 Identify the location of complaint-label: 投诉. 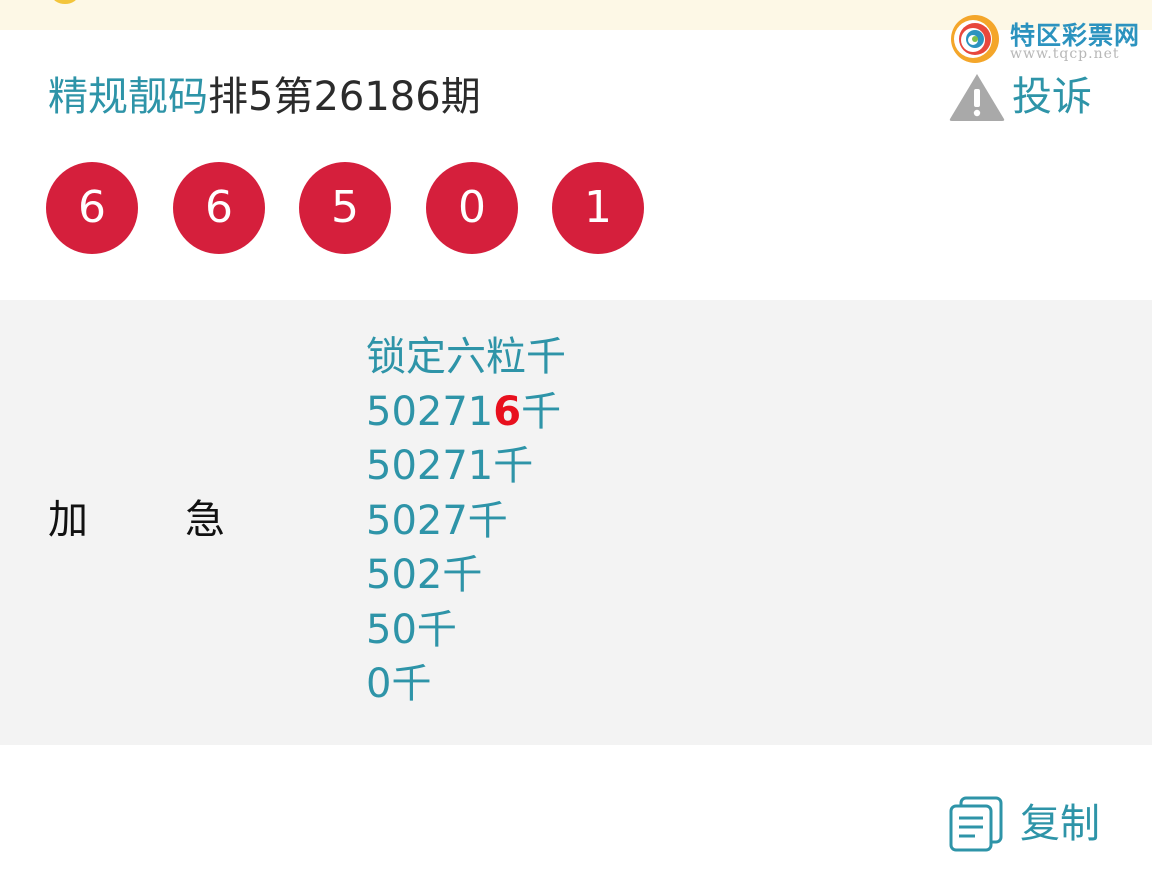
(1052, 97).